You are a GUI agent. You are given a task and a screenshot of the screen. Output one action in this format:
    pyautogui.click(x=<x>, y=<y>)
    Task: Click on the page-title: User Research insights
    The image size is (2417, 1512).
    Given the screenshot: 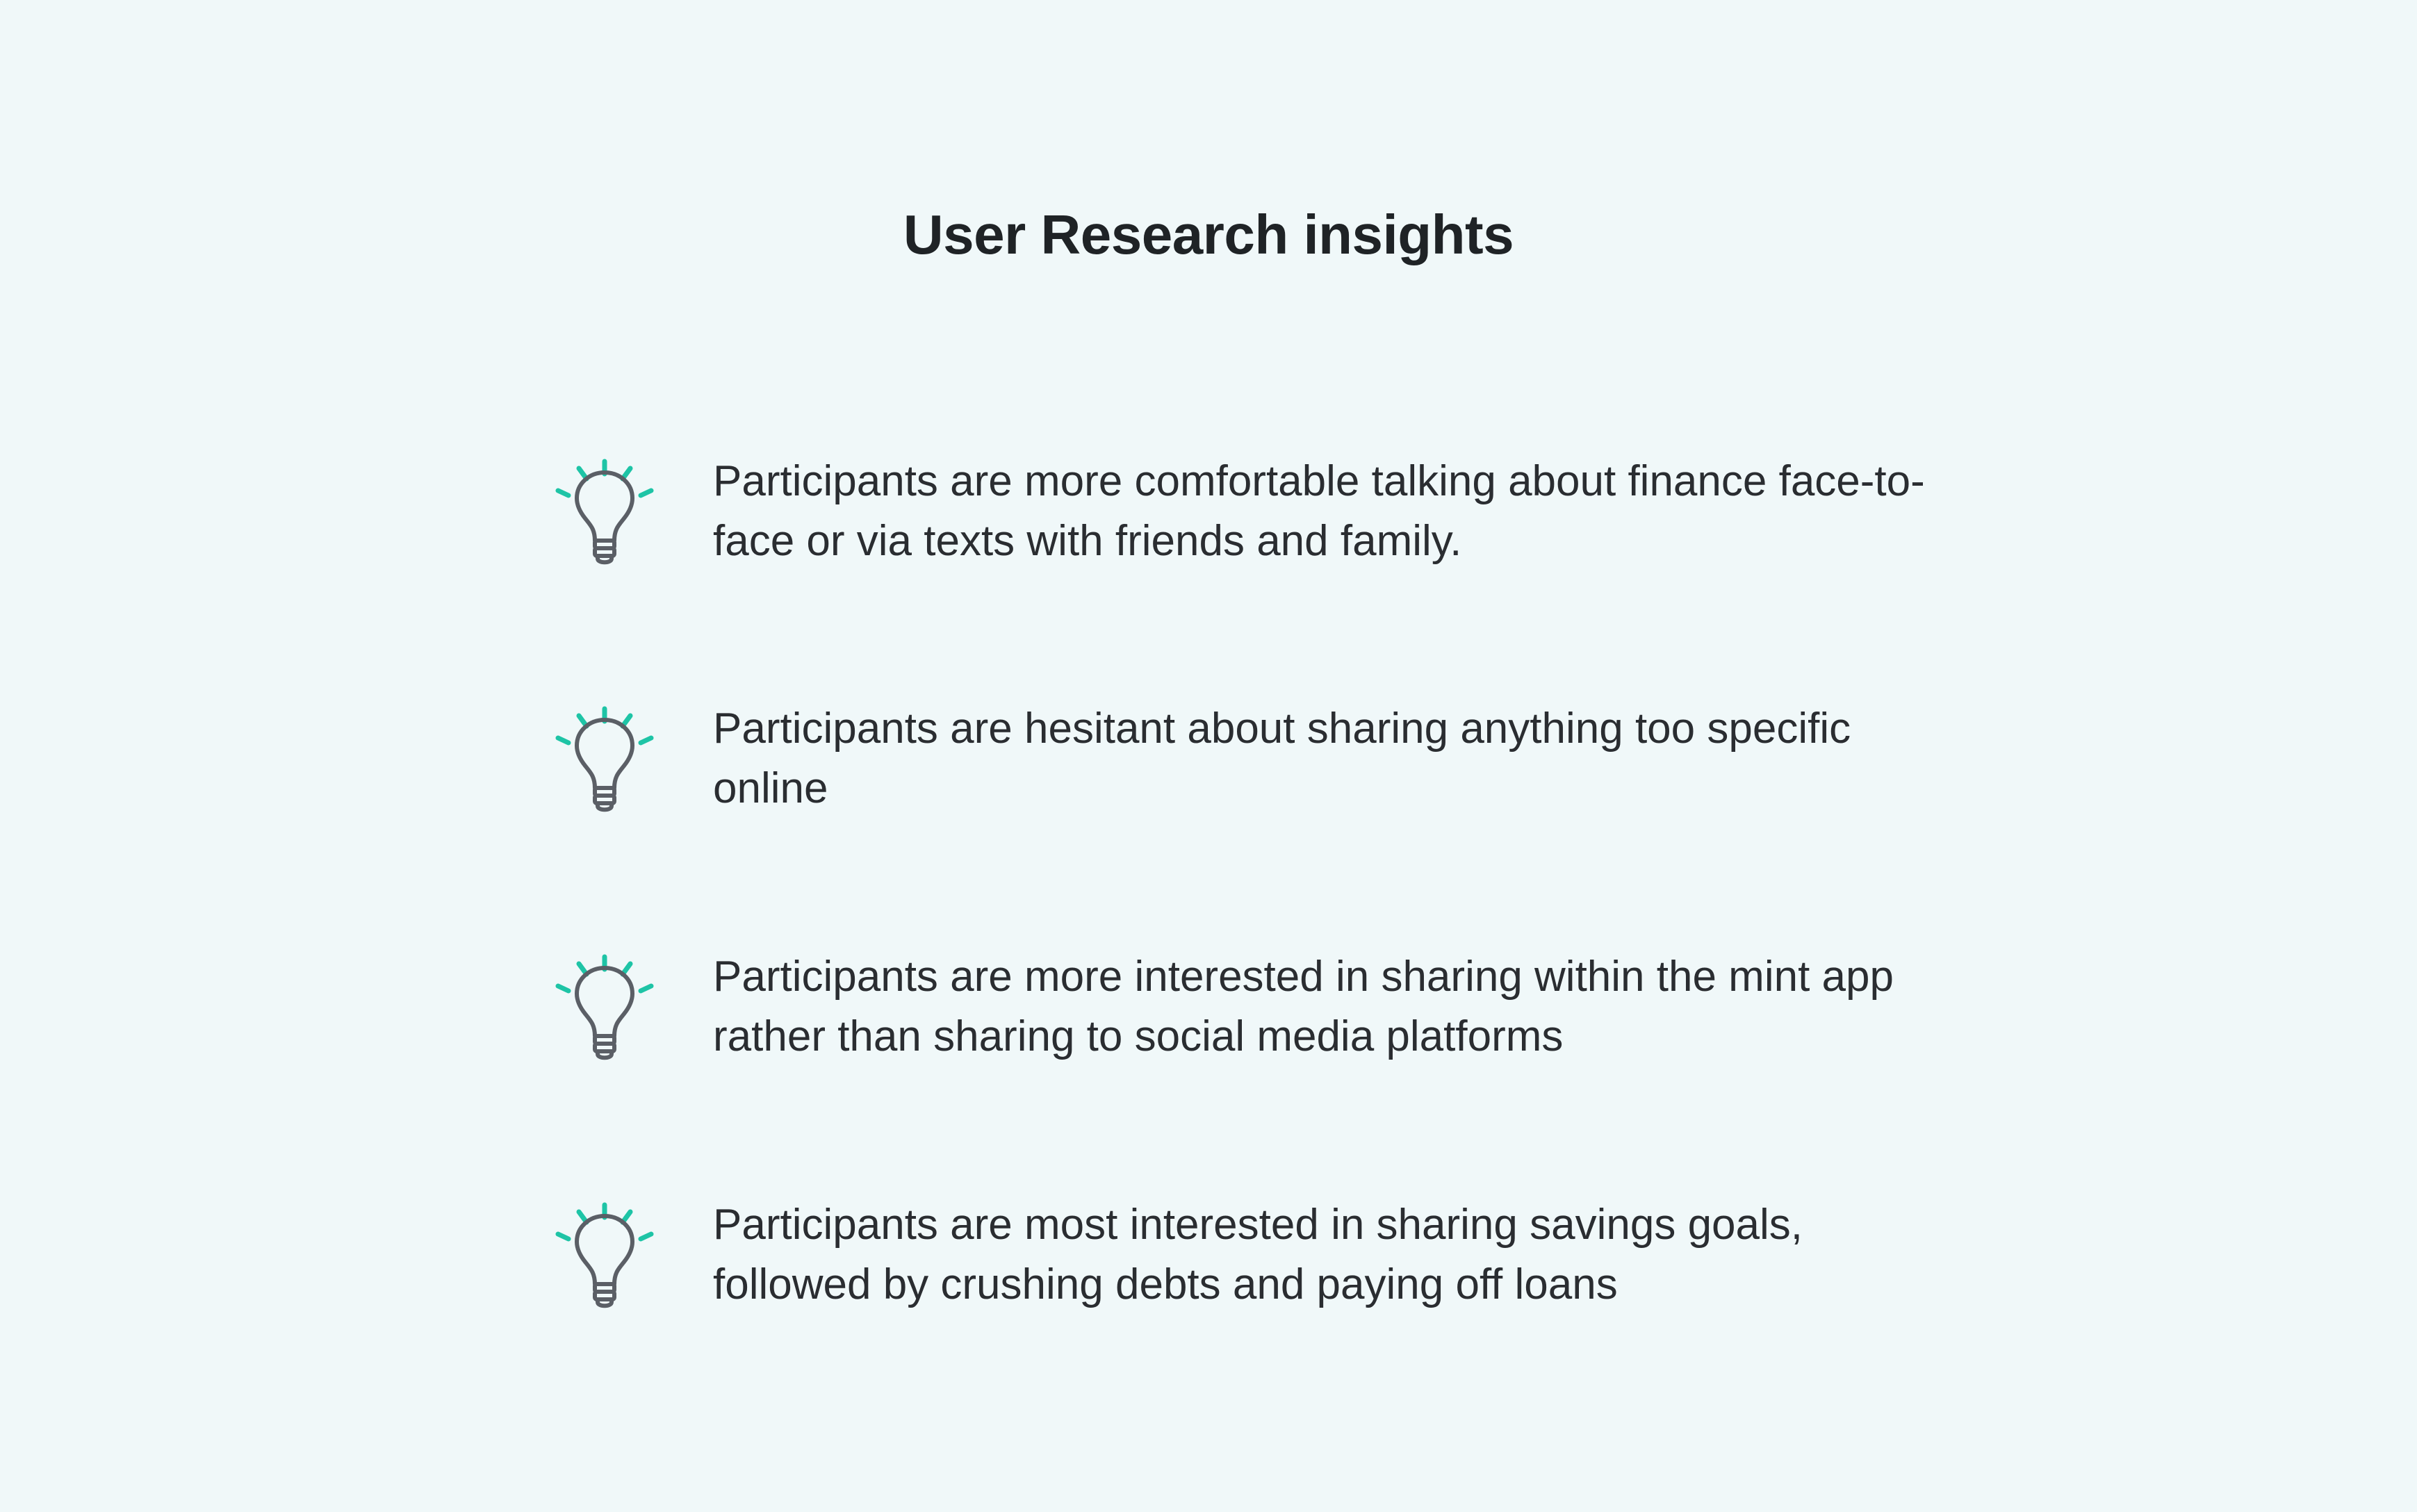 What is the action you would take?
    pyautogui.click(x=1209, y=234)
    